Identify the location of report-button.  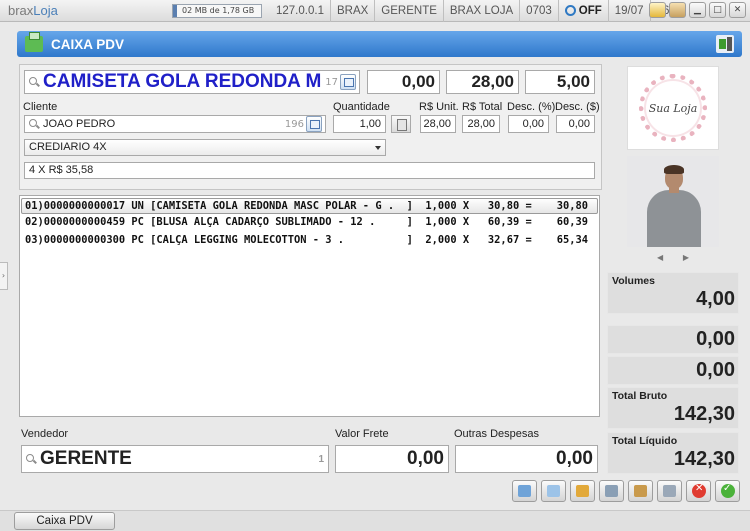
(640, 491).